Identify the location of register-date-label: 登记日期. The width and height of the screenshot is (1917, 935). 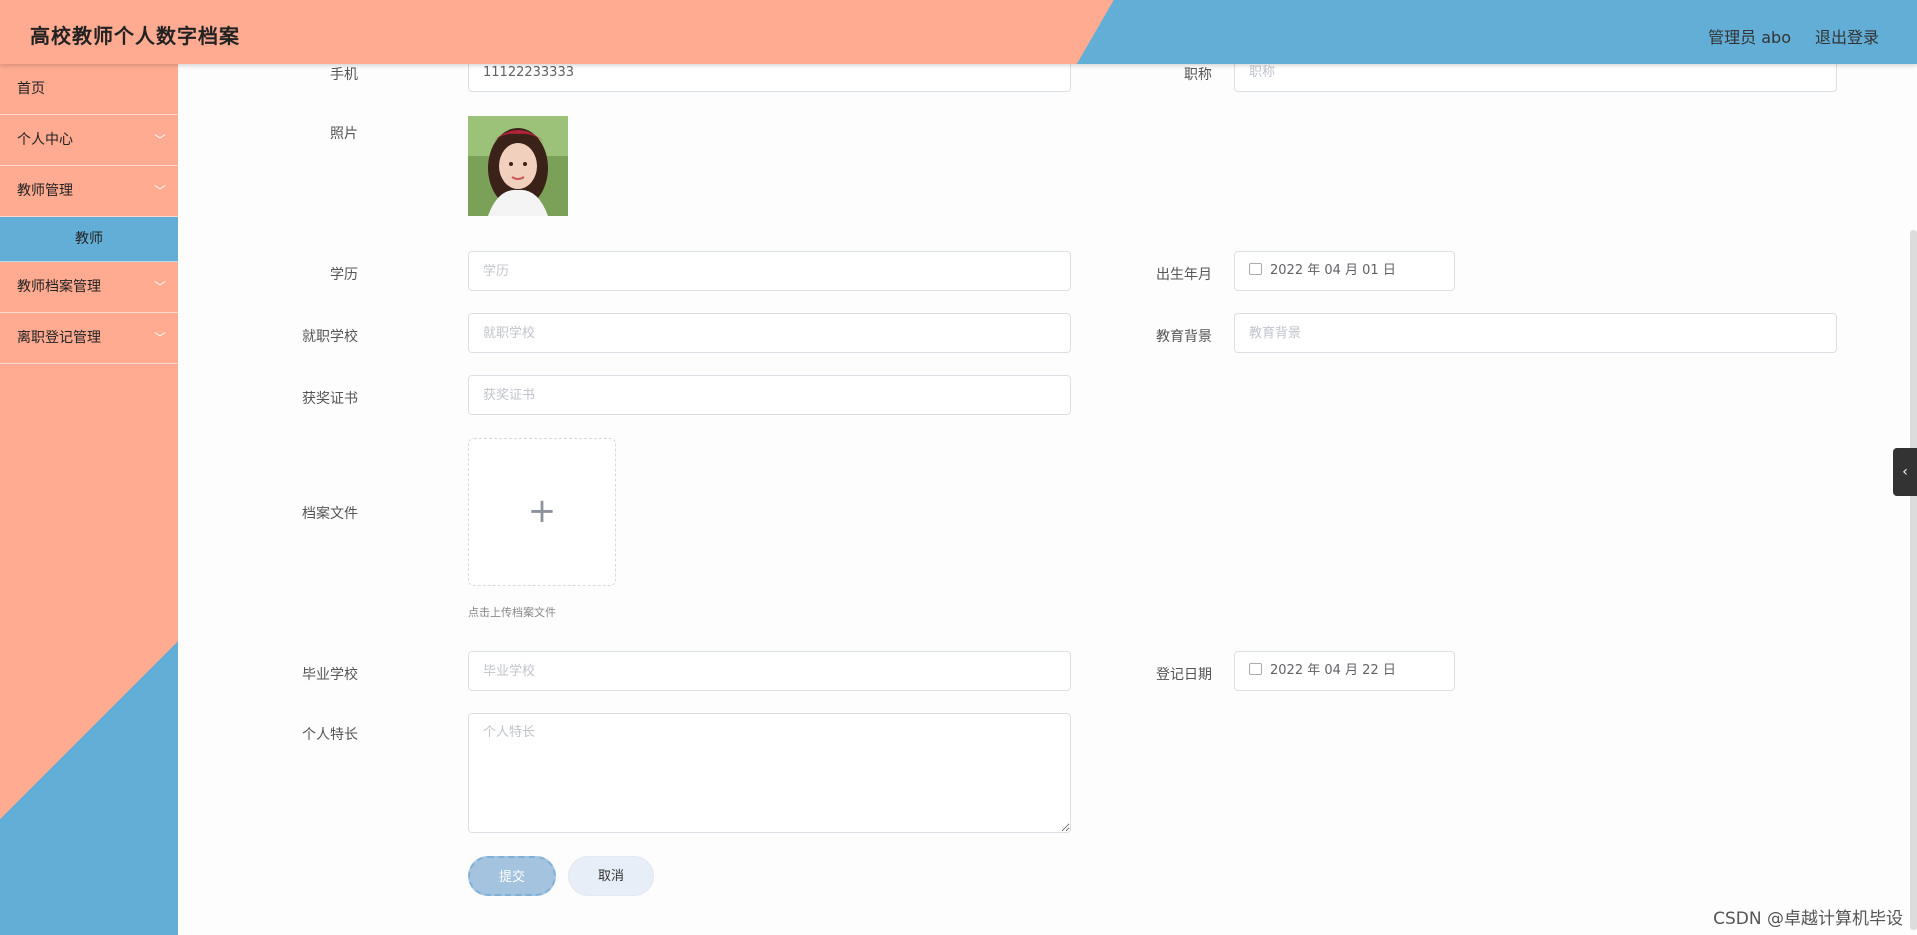
(1184, 675).